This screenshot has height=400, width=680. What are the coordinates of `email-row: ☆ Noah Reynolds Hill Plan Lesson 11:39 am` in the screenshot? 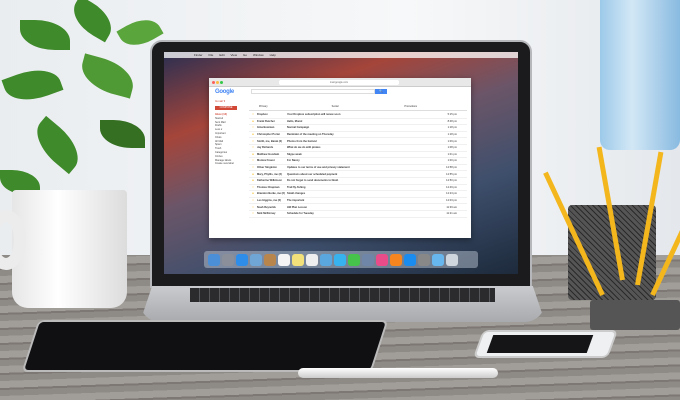 It's located at (358, 207).